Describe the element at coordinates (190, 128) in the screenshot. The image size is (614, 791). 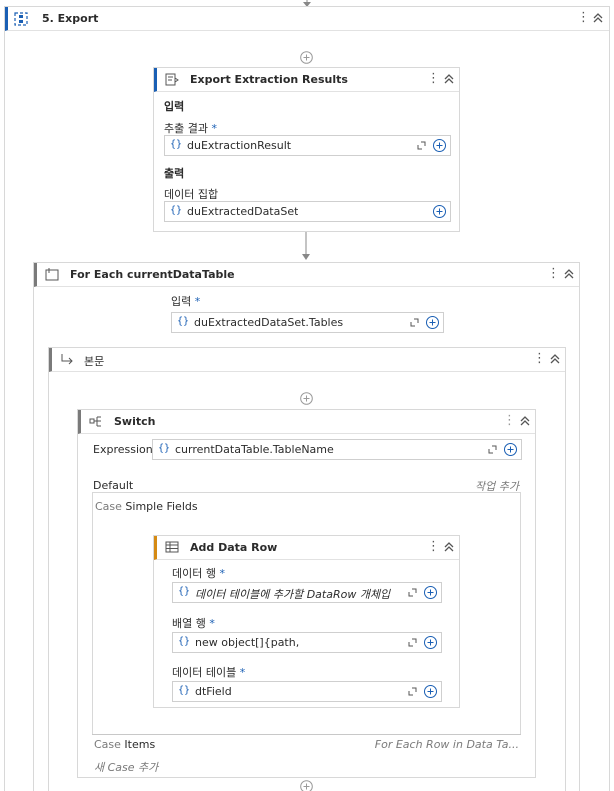
I see `extraction-result-label: 추출 결과 *` at that location.